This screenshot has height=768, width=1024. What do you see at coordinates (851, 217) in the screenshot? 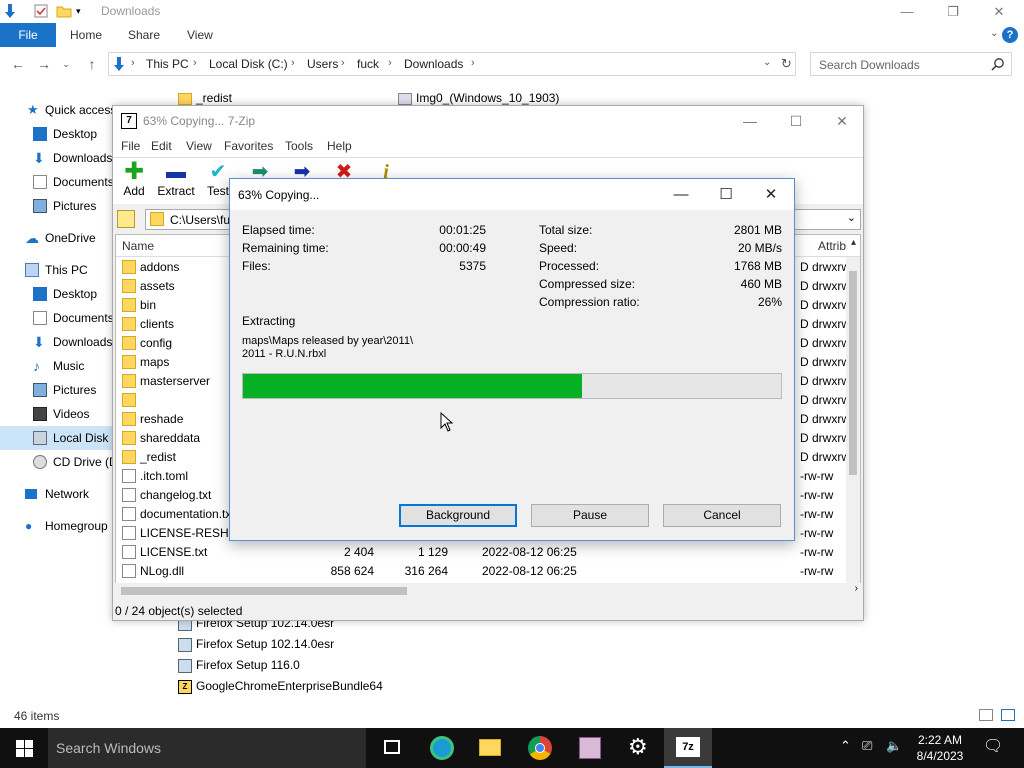
I see `path-dropdown-icon: ⌄` at bounding box center [851, 217].